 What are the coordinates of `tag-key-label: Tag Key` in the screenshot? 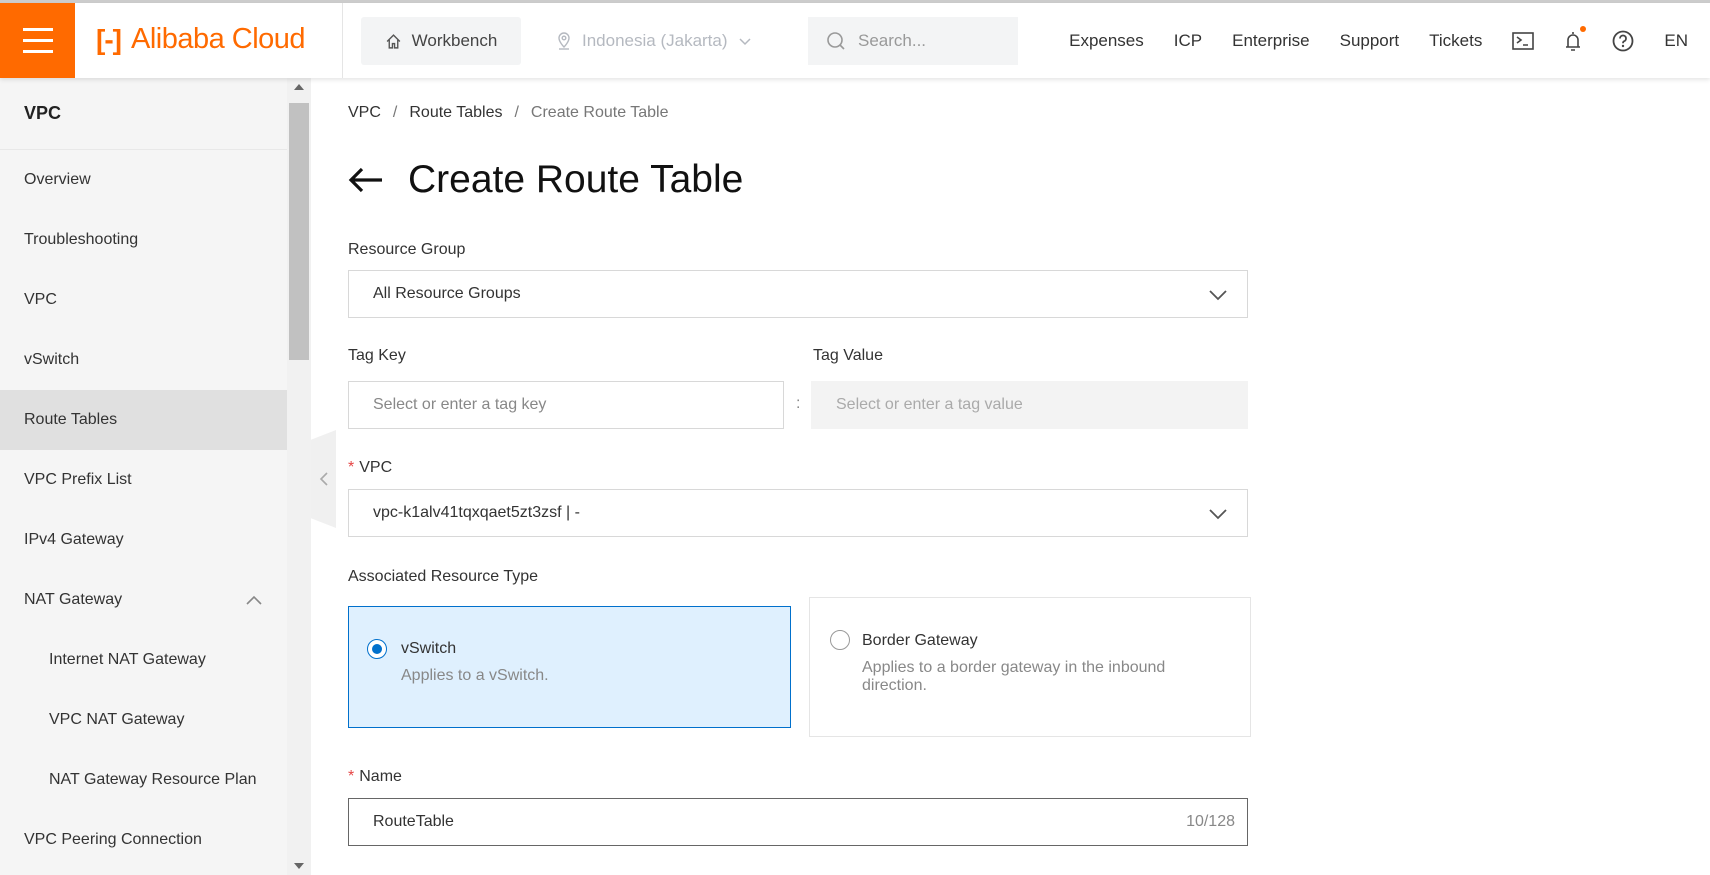 It's located at (377, 355).